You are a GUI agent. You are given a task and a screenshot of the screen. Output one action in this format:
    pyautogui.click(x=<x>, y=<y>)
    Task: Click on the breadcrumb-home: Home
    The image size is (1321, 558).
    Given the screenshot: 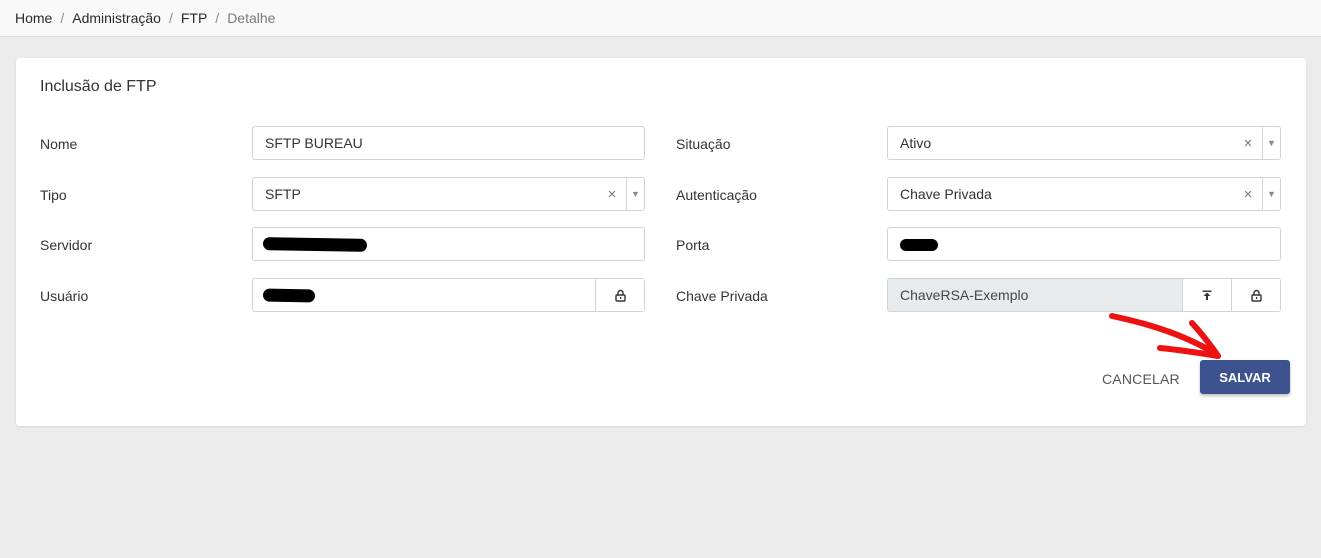 What is the action you would take?
    pyautogui.click(x=33, y=18)
    